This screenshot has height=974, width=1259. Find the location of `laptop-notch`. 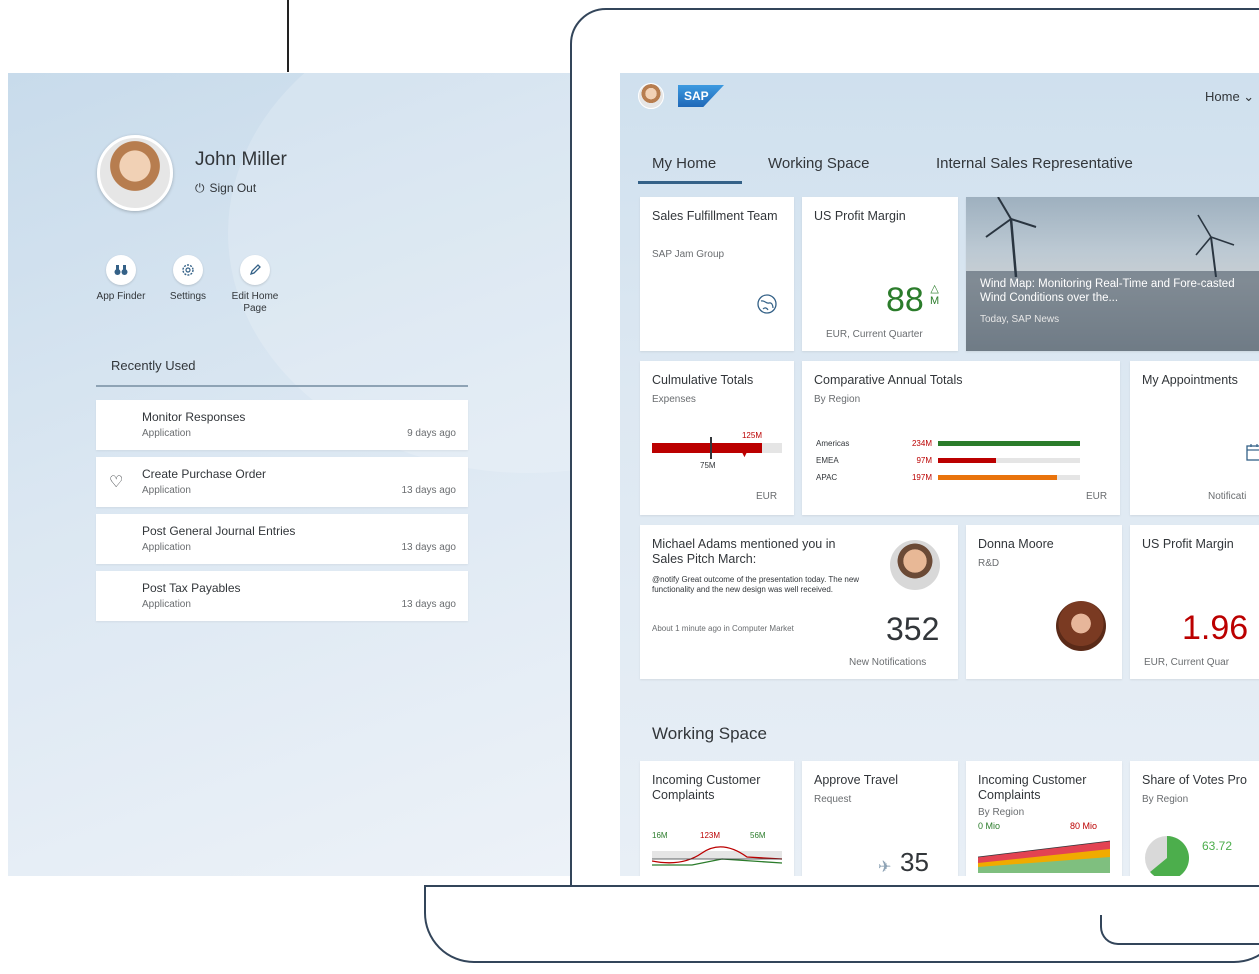

laptop-notch is located at coordinates (1179, 930).